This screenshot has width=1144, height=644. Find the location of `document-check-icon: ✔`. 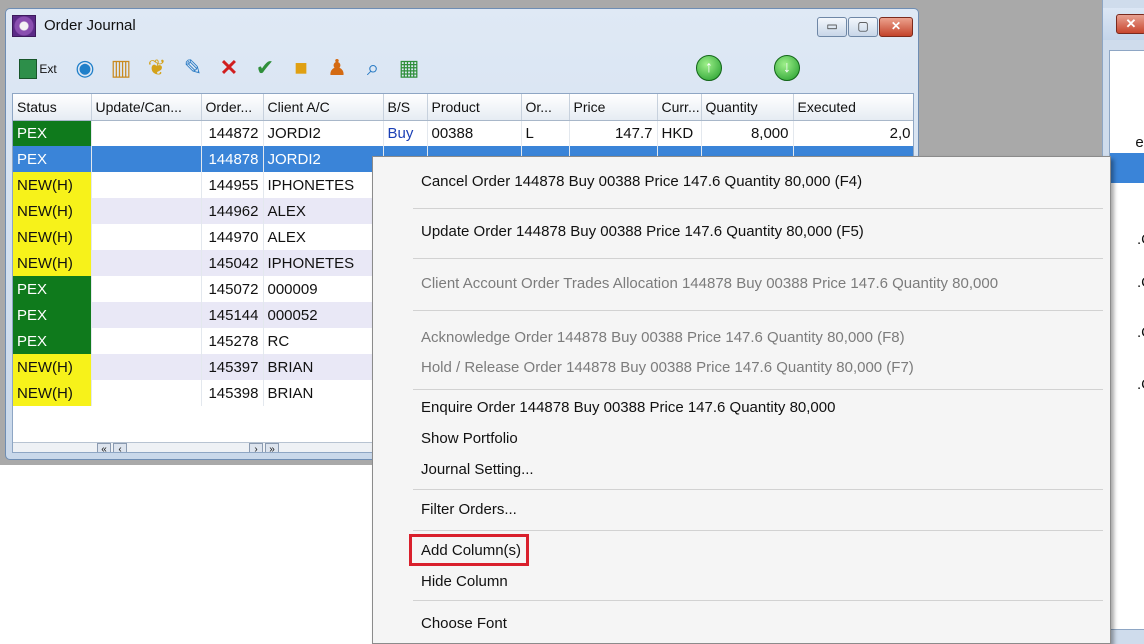

document-check-icon: ✔ is located at coordinates (265, 68).